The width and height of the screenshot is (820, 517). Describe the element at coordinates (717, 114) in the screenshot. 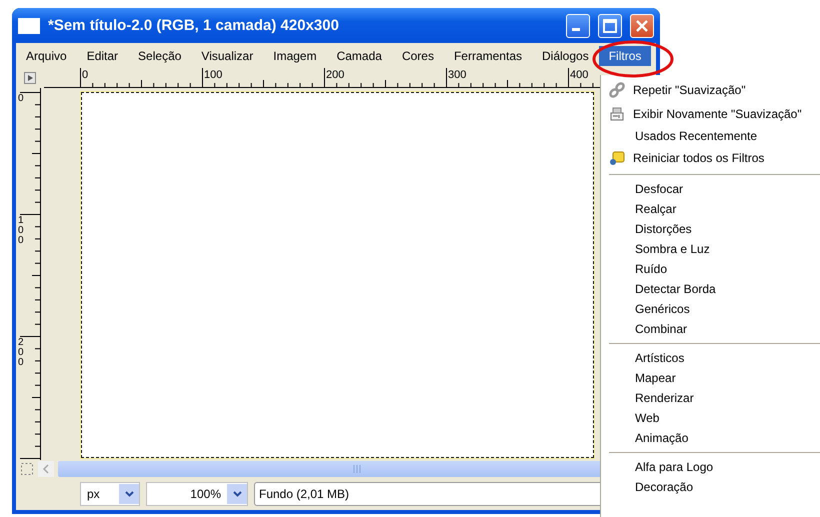

I see `menu-entry: Exibir Novamente "Suavização"` at that location.